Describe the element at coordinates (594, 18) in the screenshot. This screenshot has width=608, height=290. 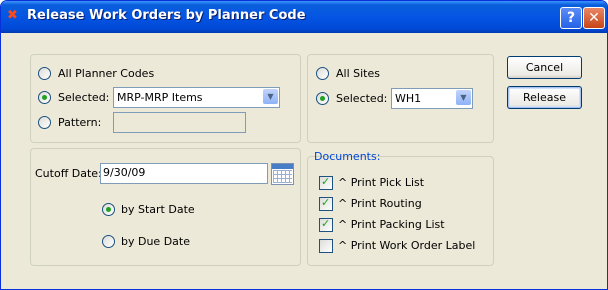
I see `close-button: ✕` at that location.